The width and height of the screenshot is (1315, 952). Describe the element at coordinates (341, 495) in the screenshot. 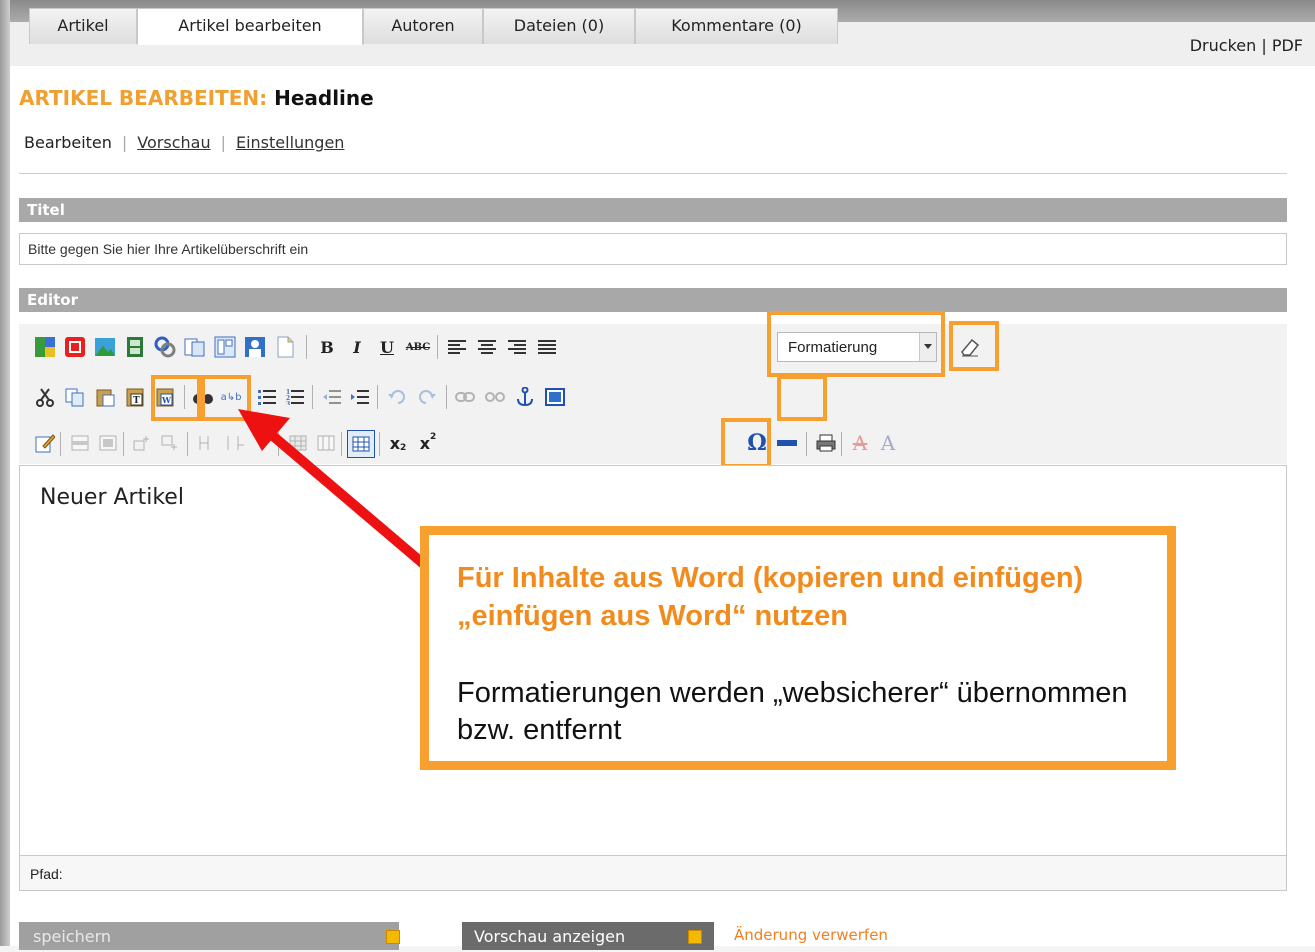

I see `annotation-arrow` at that location.